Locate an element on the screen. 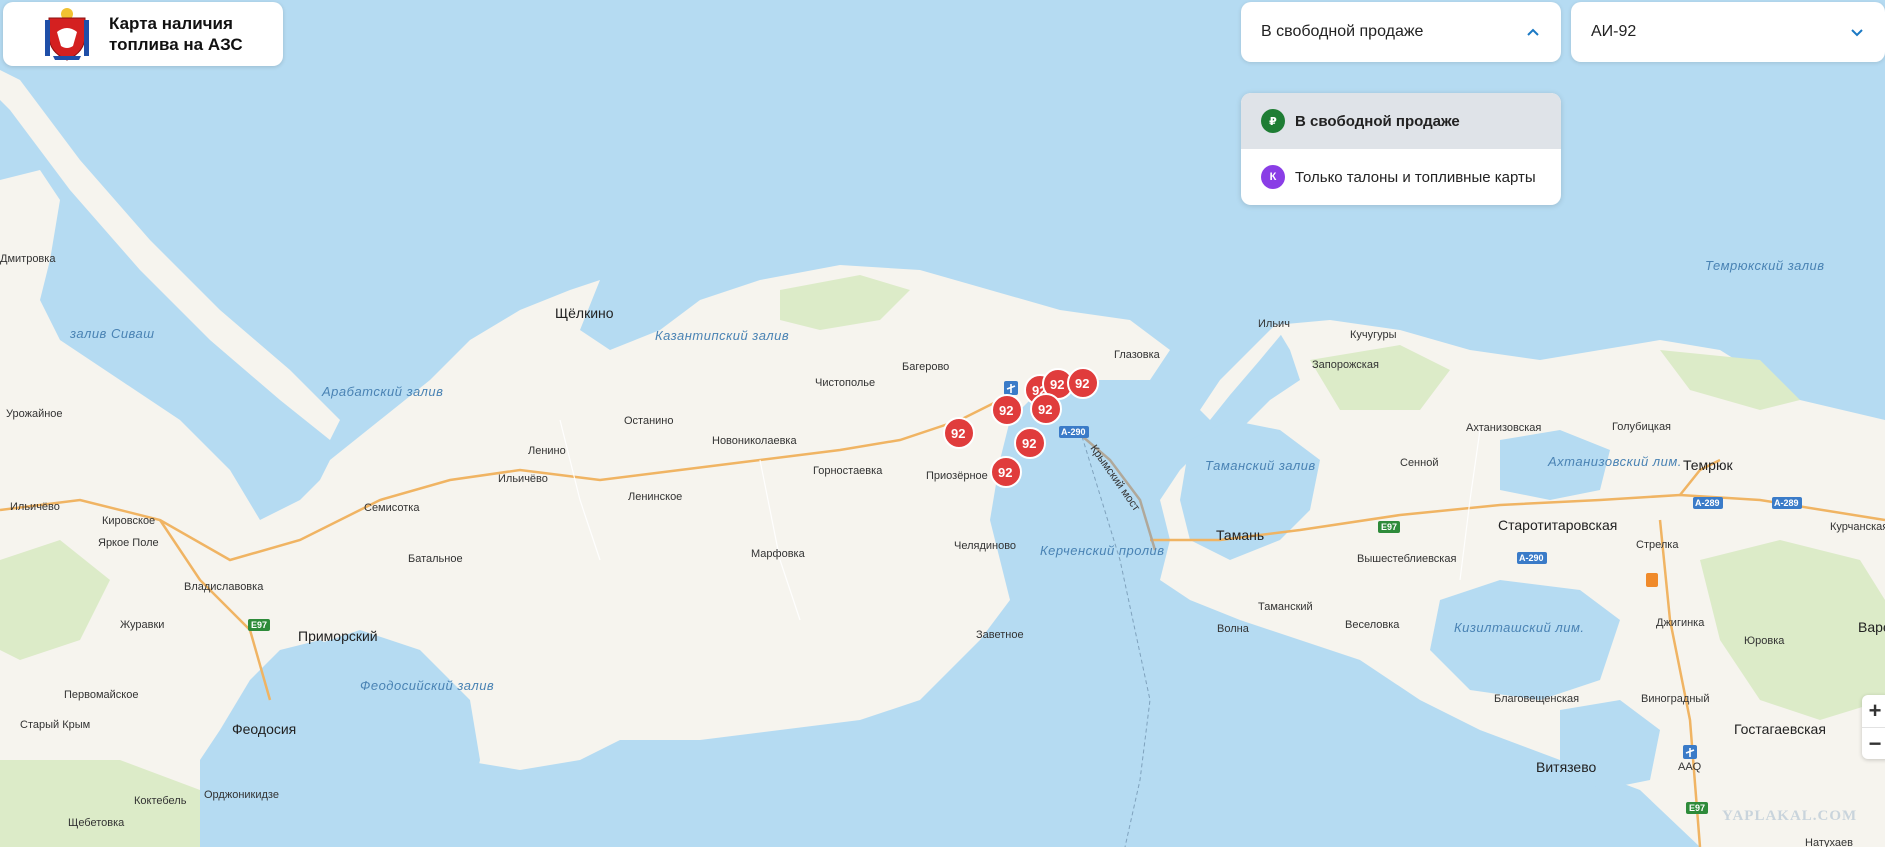  zoom-controls: + − is located at coordinates (1873, 727).